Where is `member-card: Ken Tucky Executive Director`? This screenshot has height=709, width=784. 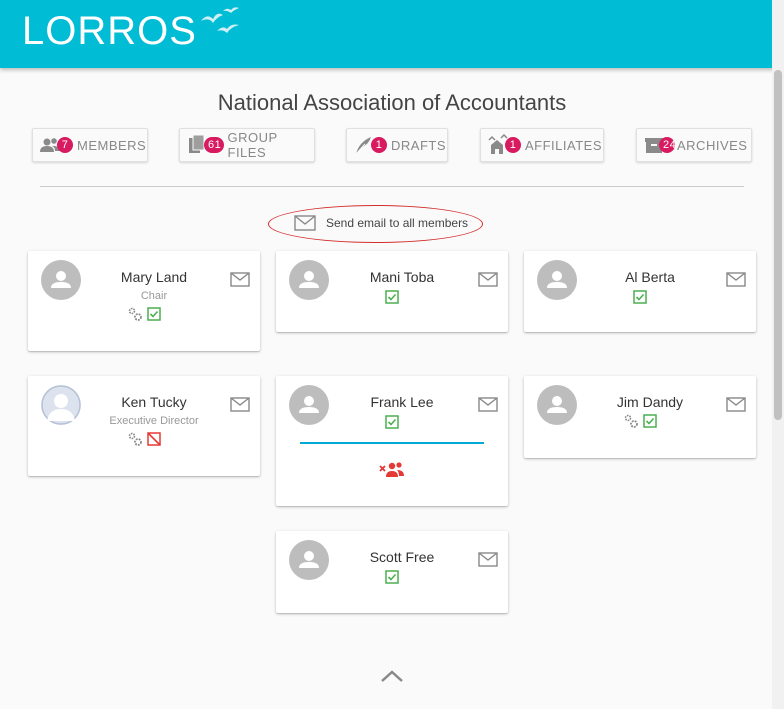 member-card: Ken Tucky Executive Director is located at coordinates (144, 426).